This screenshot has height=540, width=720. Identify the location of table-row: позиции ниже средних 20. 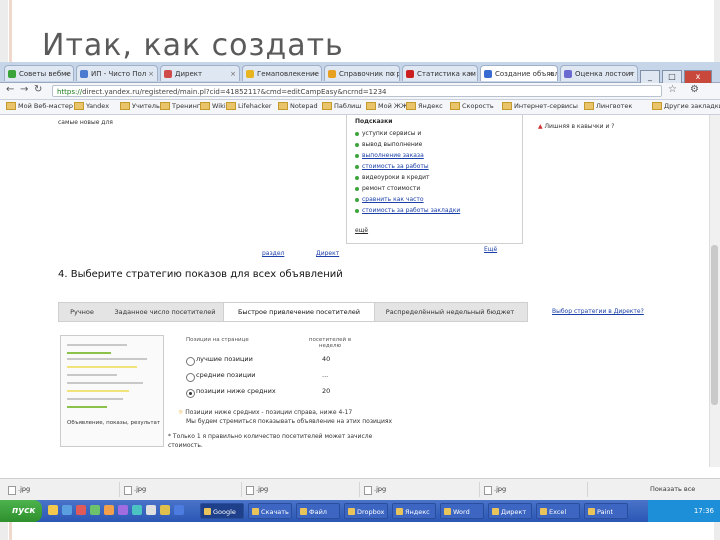
(271, 394).